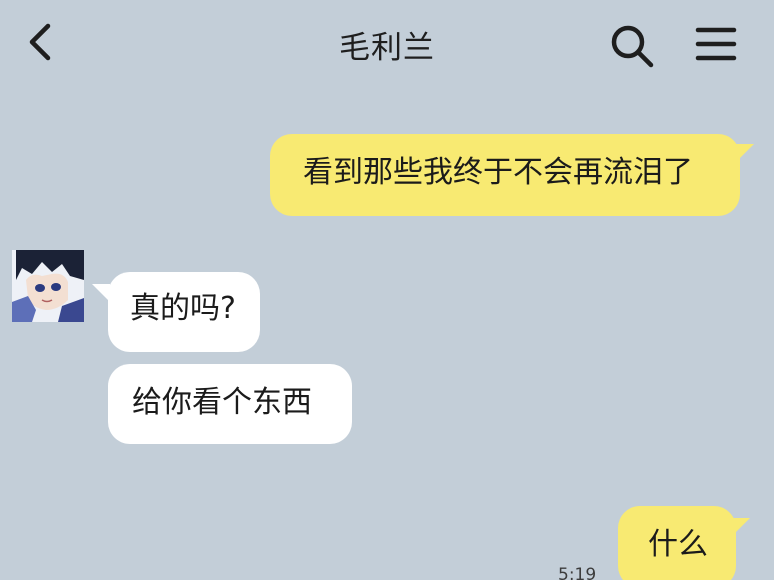 The image size is (774, 580). I want to click on hamburger-menu-icon, so click(716, 44).